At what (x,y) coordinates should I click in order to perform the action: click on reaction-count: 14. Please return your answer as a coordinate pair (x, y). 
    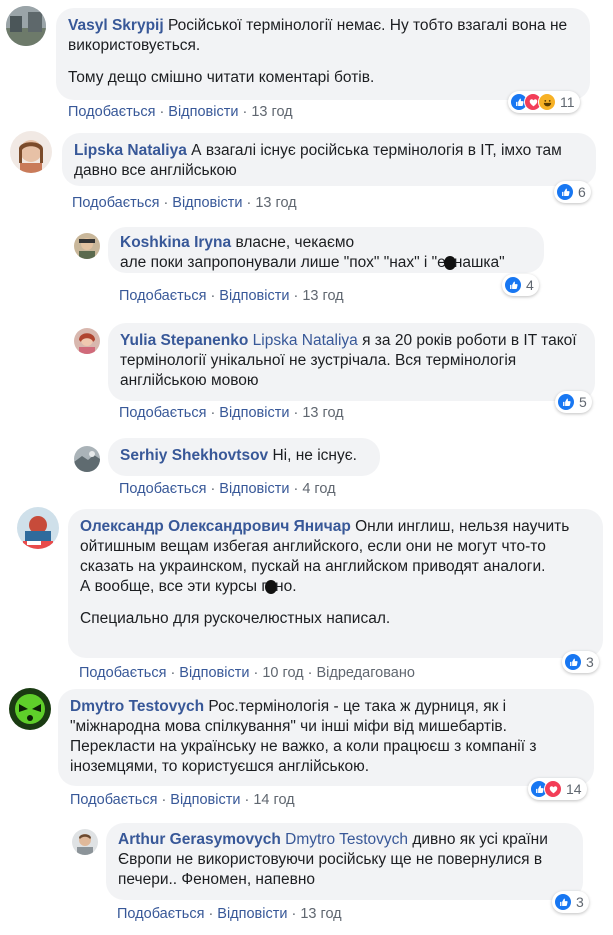
    Looking at the image, I should click on (574, 789).